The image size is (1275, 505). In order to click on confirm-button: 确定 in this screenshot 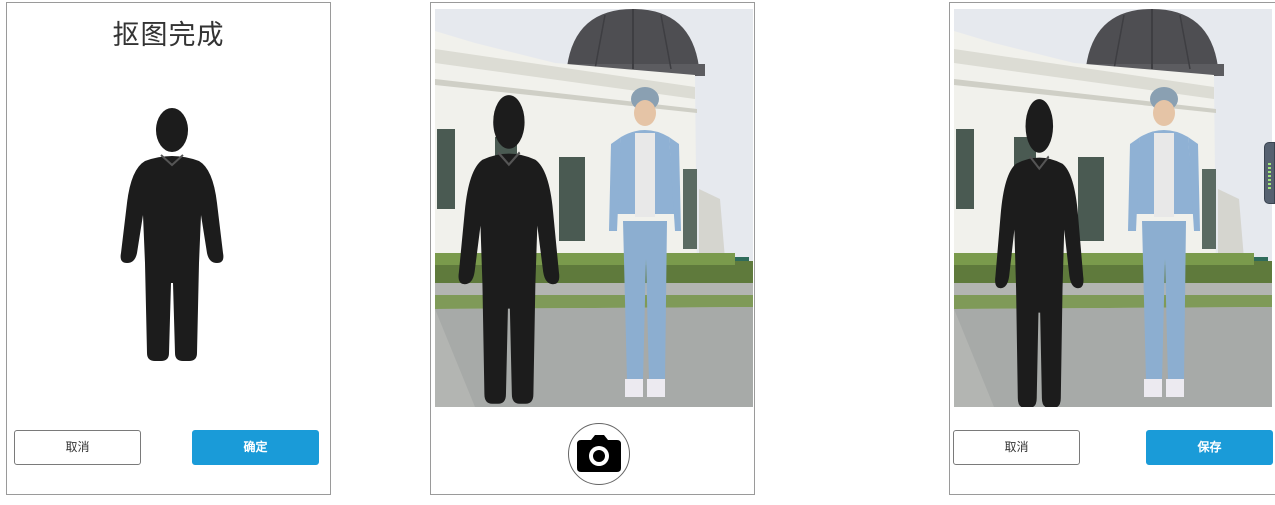, I will do `click(255, 447)`.